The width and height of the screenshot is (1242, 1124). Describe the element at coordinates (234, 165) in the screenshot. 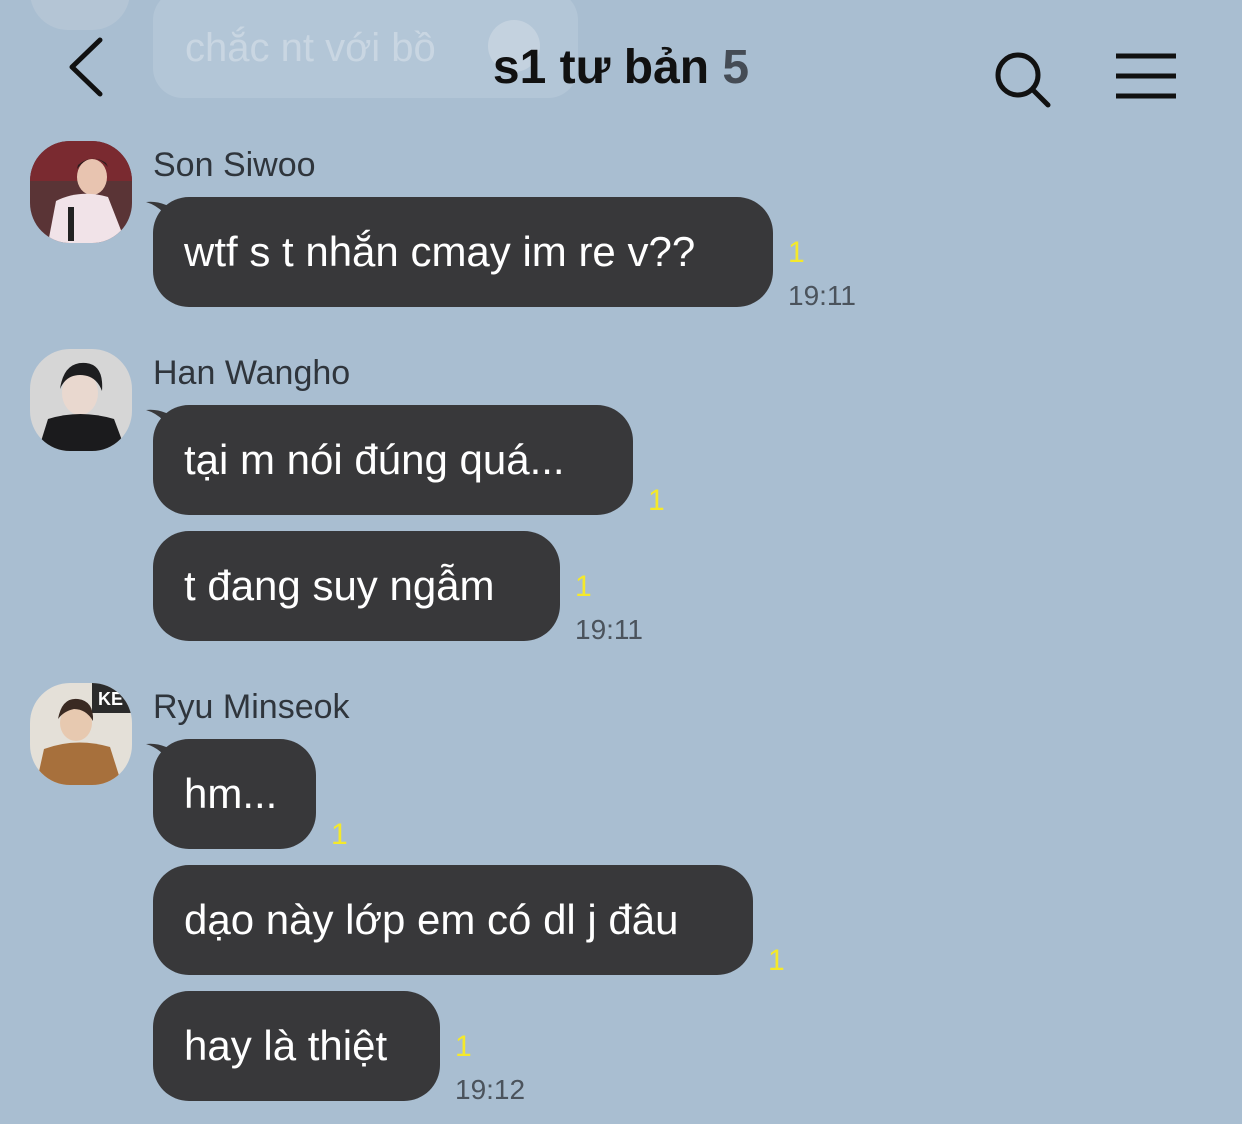

I see `sender-name: Son Siwoo` at that location.